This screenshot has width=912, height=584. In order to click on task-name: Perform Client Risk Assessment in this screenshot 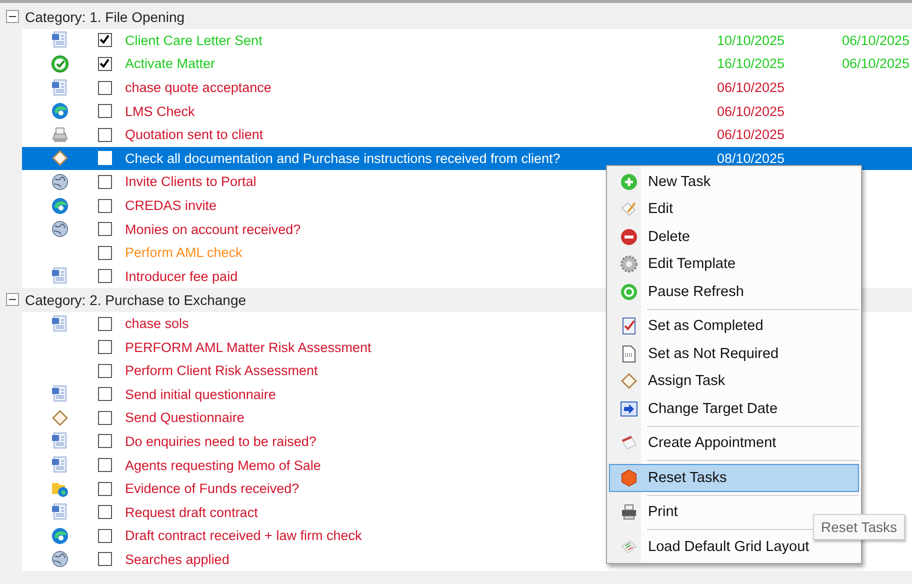, I will do `click(221, 370)`.